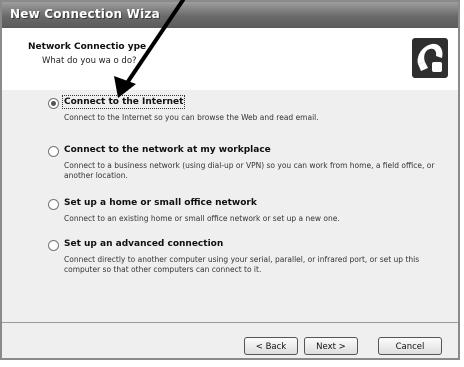 This screenshot has width=464, height=367. I want to click on cancel-button: Cancel, so click(410, 346).